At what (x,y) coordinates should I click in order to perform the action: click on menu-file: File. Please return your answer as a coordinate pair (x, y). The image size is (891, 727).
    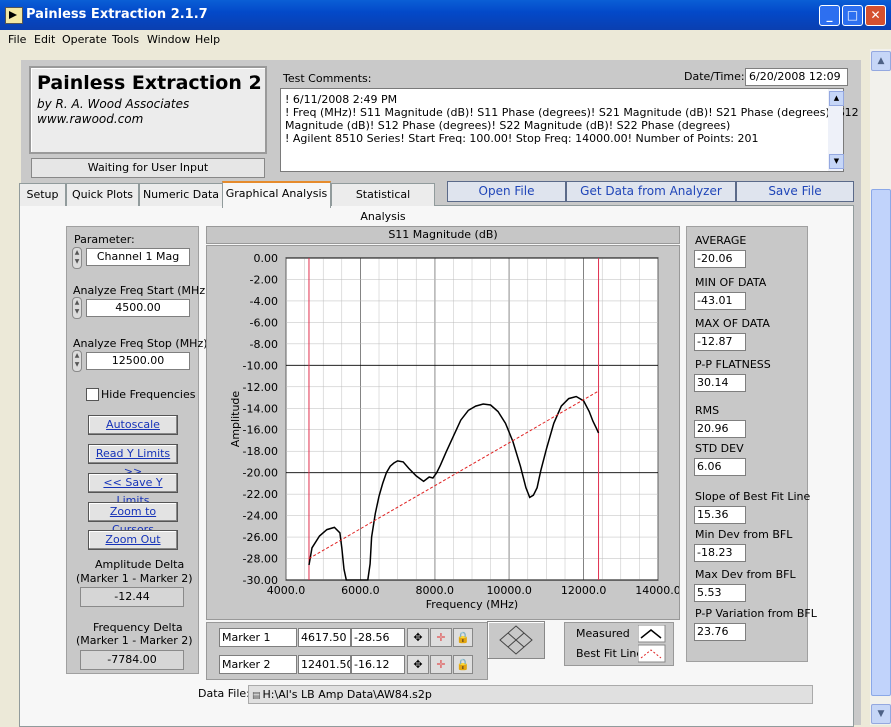
    Looking at the image, I should click on (17, 39).